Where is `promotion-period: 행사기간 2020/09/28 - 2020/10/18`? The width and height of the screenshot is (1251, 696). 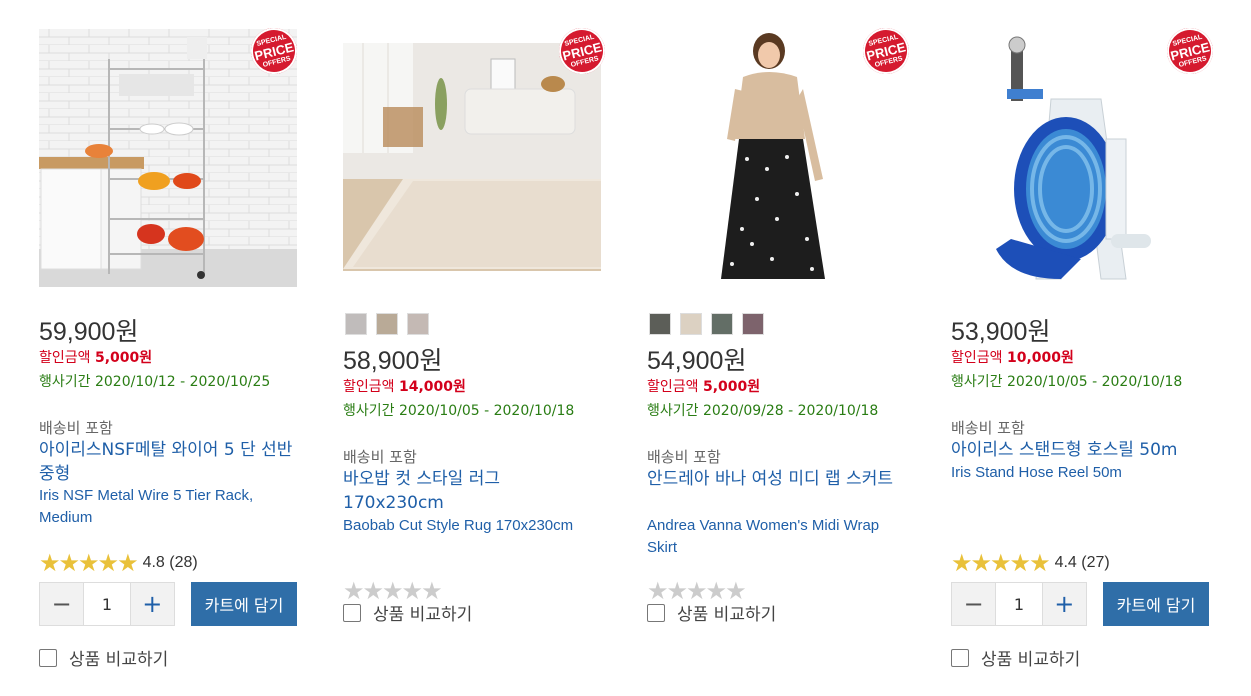
promotion-period: 행사기간 2020/09/28 - 2020/10/18 is located at coordinates (763, 411).